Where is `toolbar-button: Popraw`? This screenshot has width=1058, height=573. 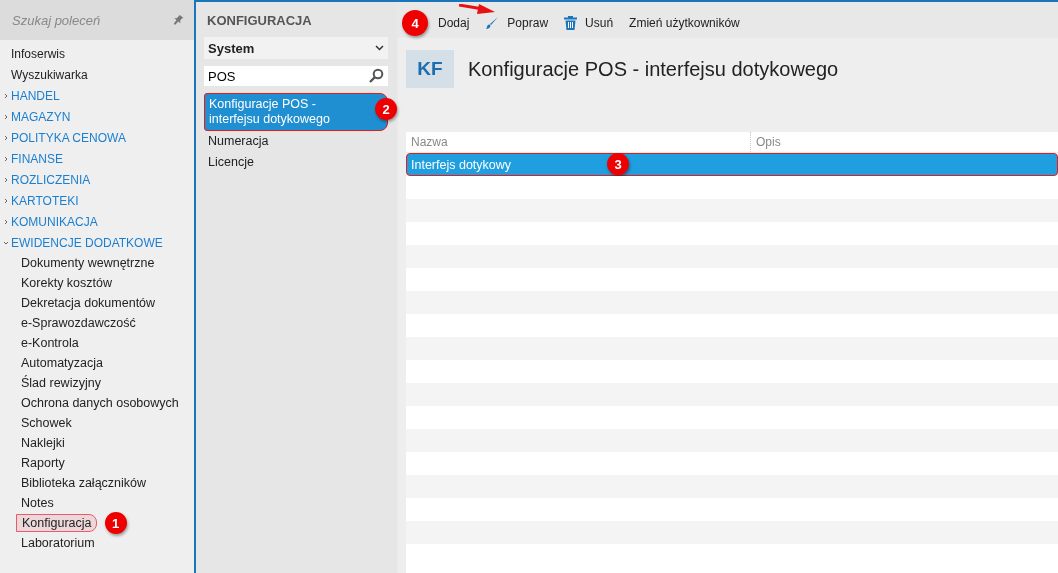
toolbar-button: Popraw is located at coordinates (517, 23).